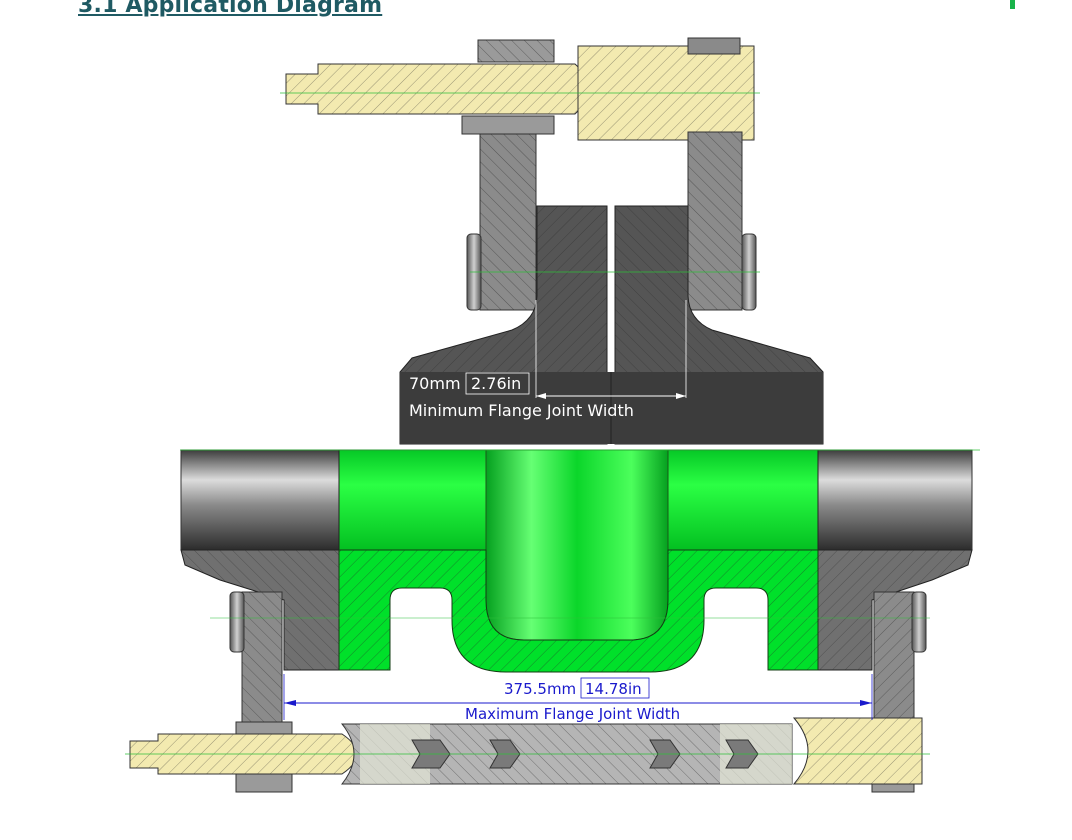 This screenshot has width=1072, height=840. Describe the element at coordinates (521, 410) in the screenshot. I see `min-width-caption: Minimum Flange Joint Width` at that location.